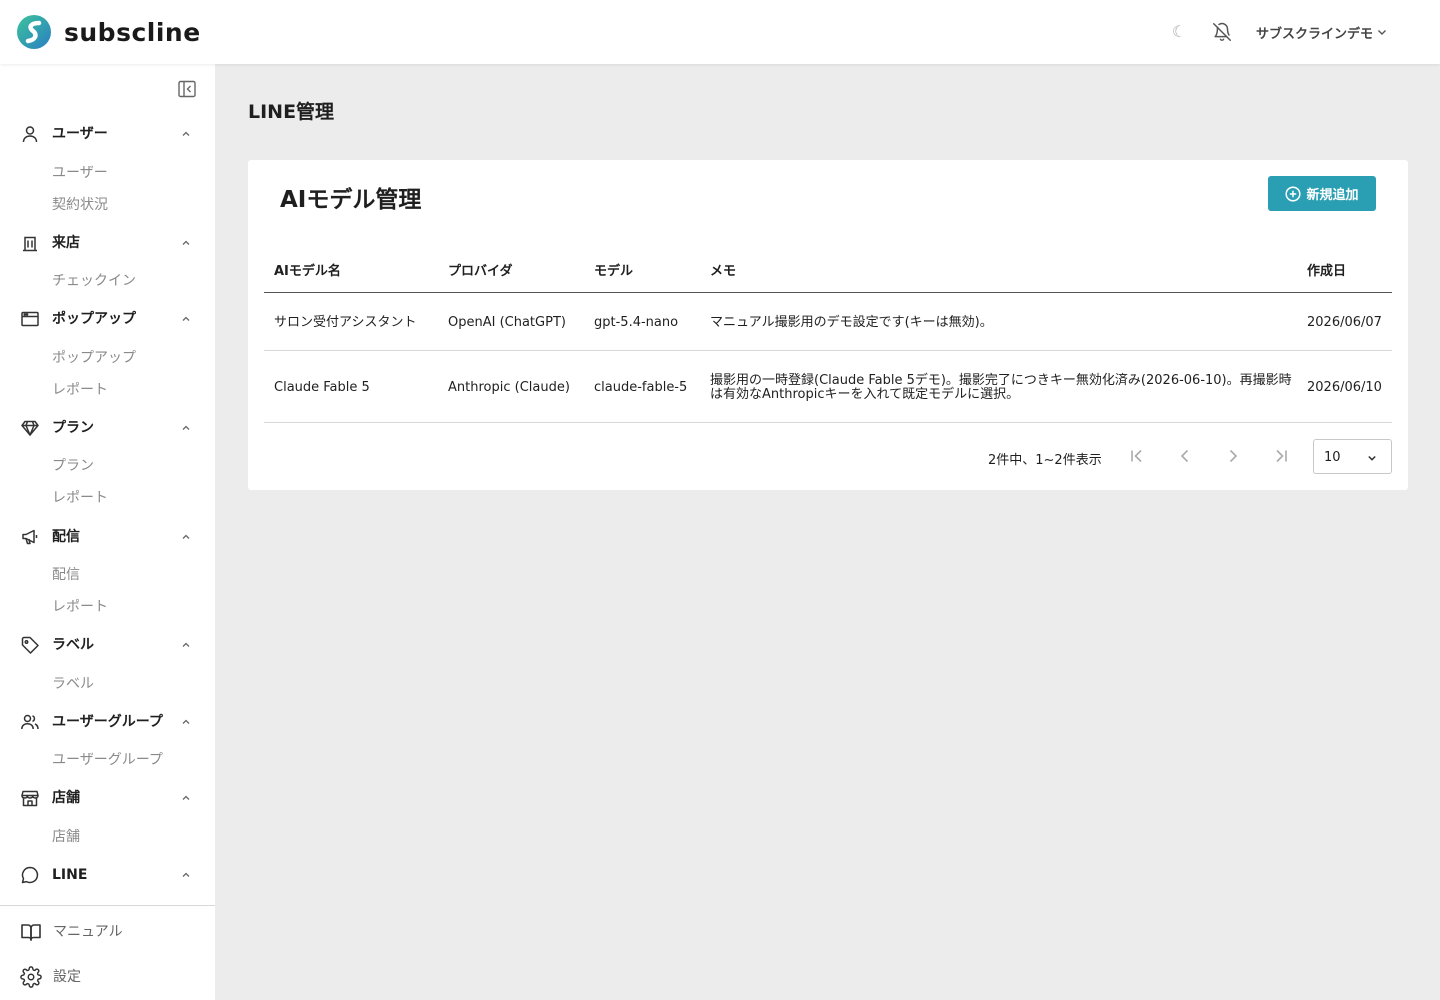 The width and height of the screenshot is (1440, 1000). I want to click on page-size-value: 10, so click(1332, 457).